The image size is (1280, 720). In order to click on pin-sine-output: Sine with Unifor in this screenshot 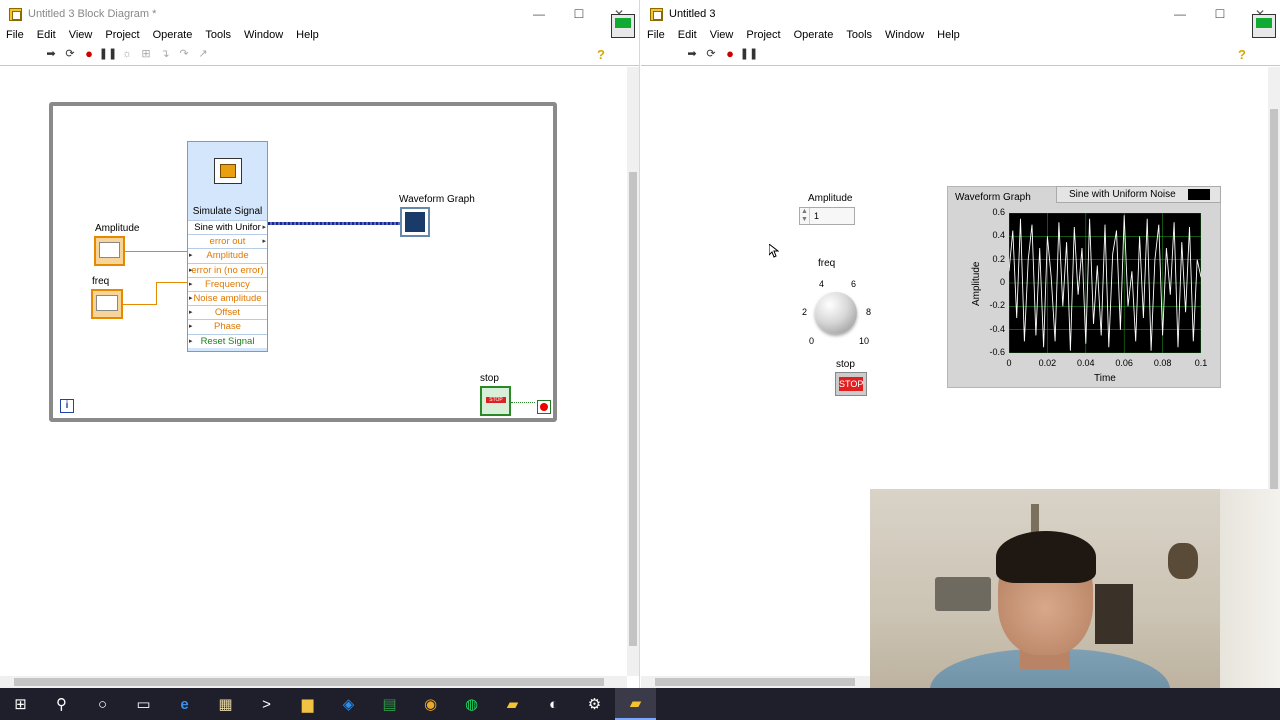, I will do `click(227, 227)`.